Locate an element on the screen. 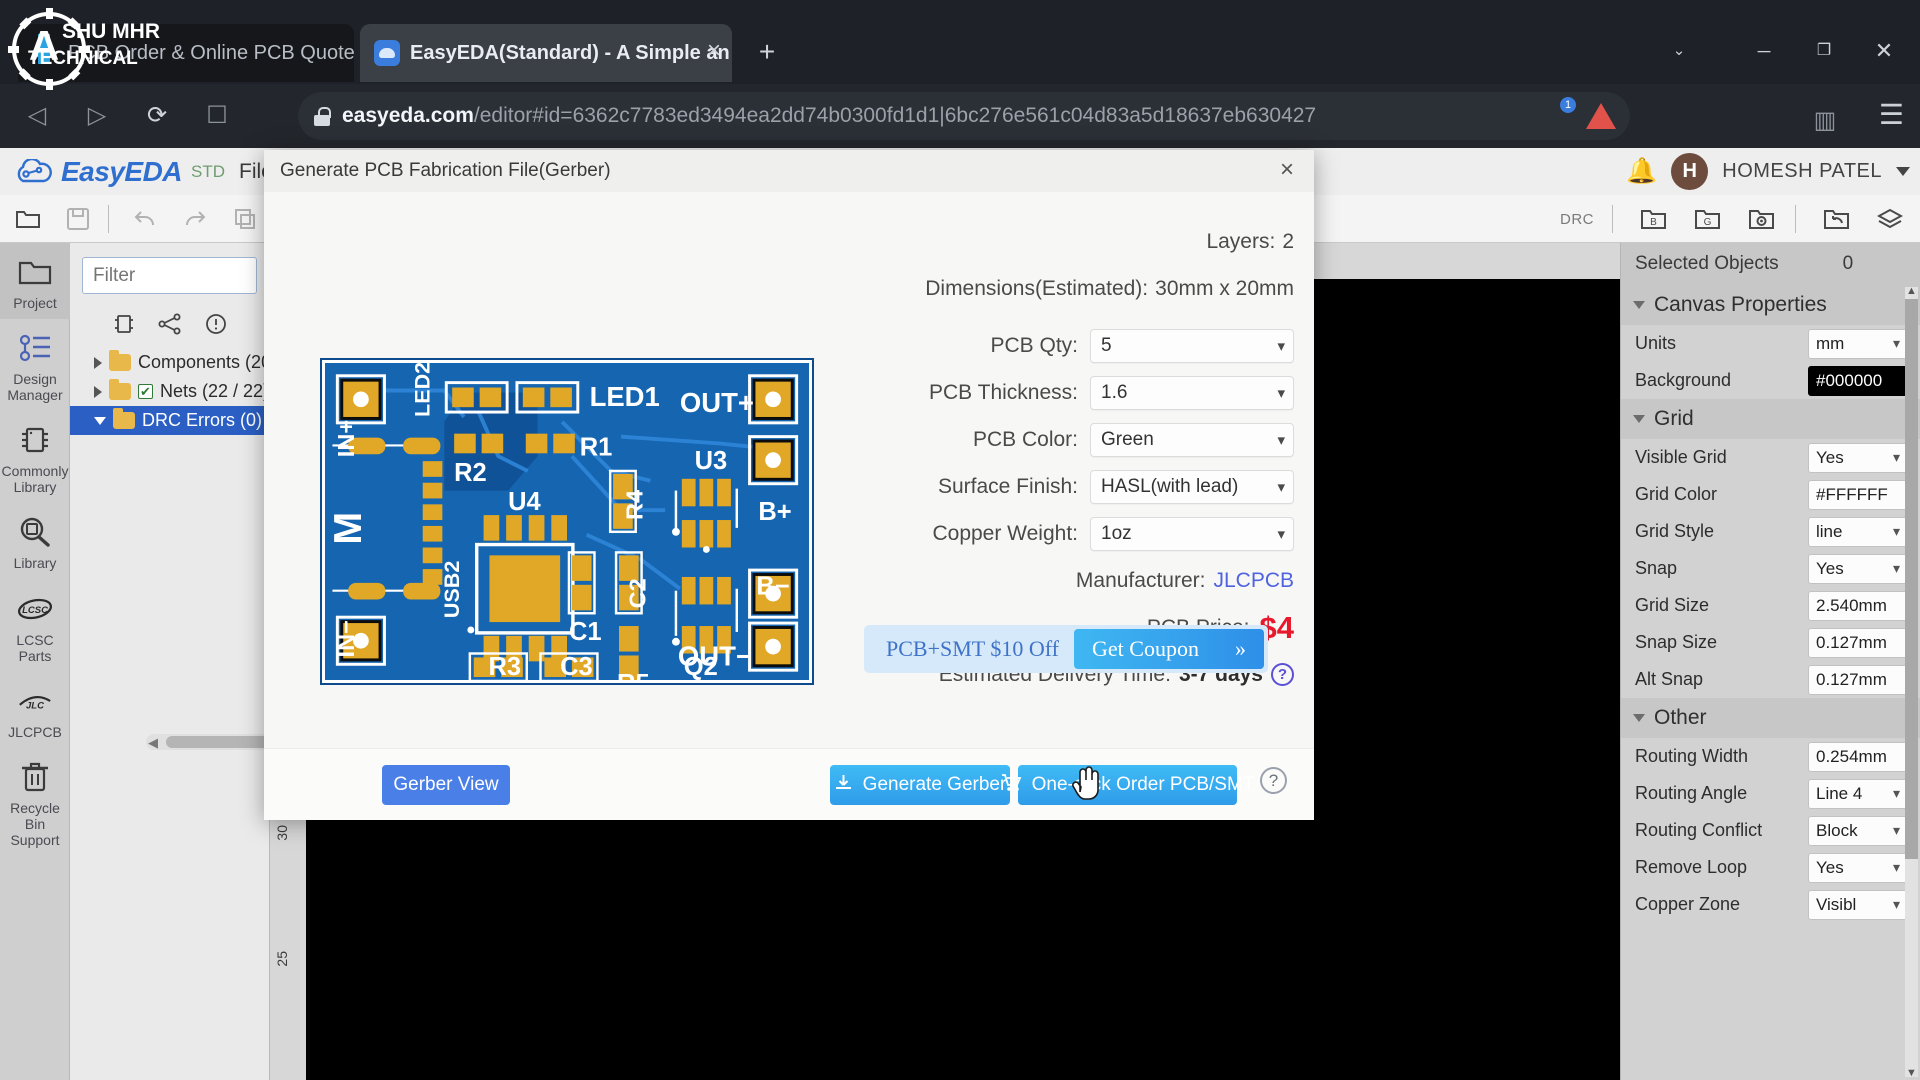  forward-icon: ▷ is located at coordinates (97, 116).